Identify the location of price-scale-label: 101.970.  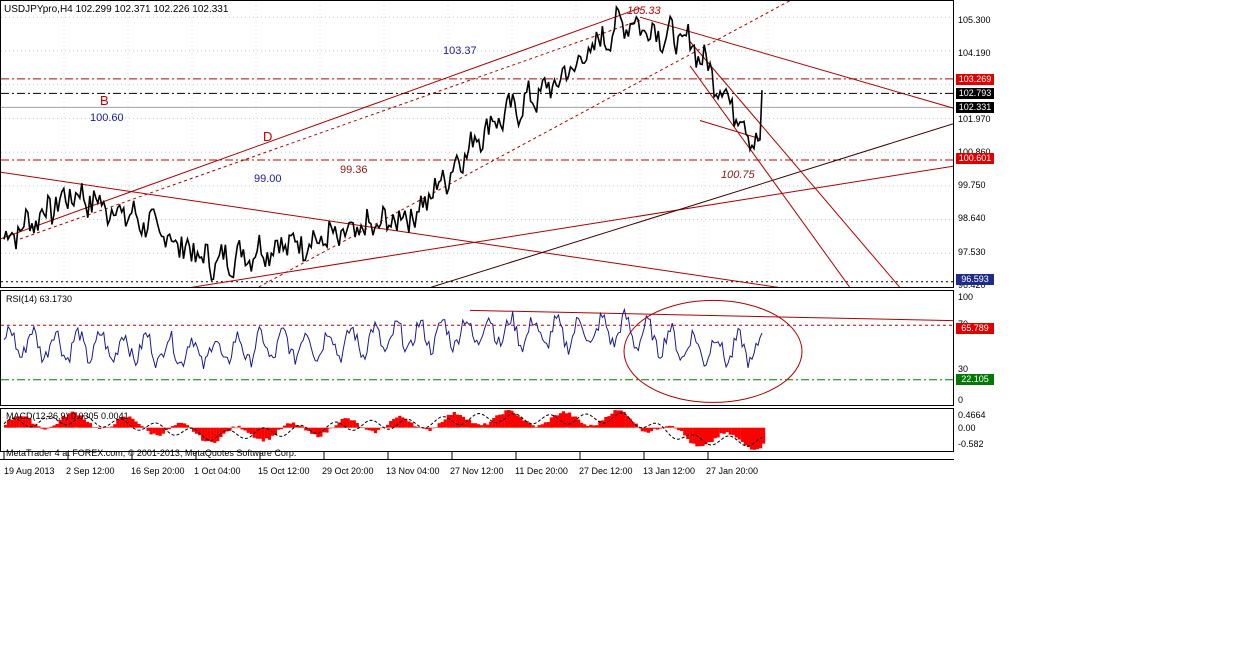
(974, 119).